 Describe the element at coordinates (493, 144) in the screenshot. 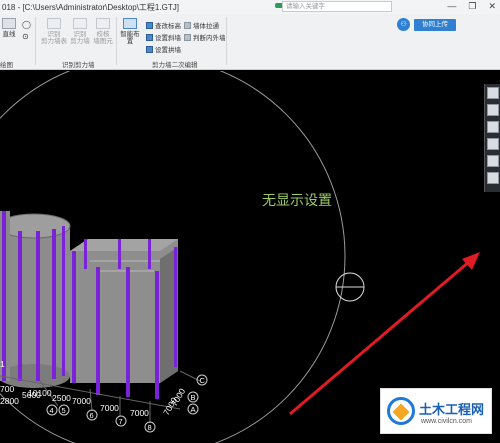

I see `layer-icon` at that location.